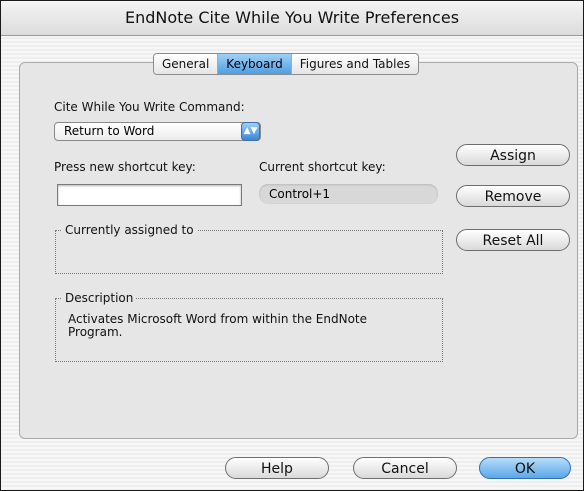  Describe the element at coordinates (405, 468) in the screenshot. I see `cancel-button: Cancel` at that location.